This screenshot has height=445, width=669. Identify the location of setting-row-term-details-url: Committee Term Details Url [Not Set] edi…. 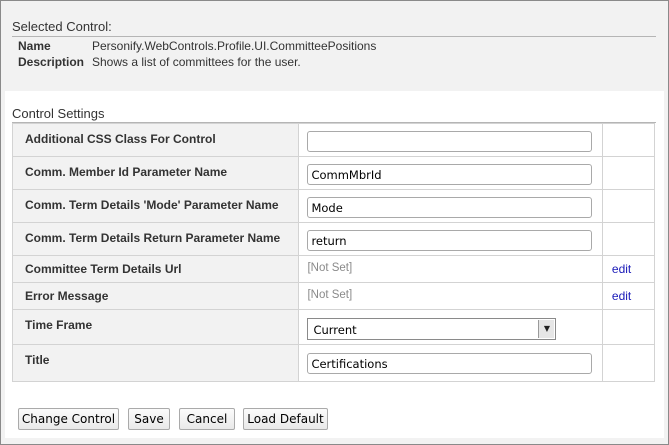
(333, 269).